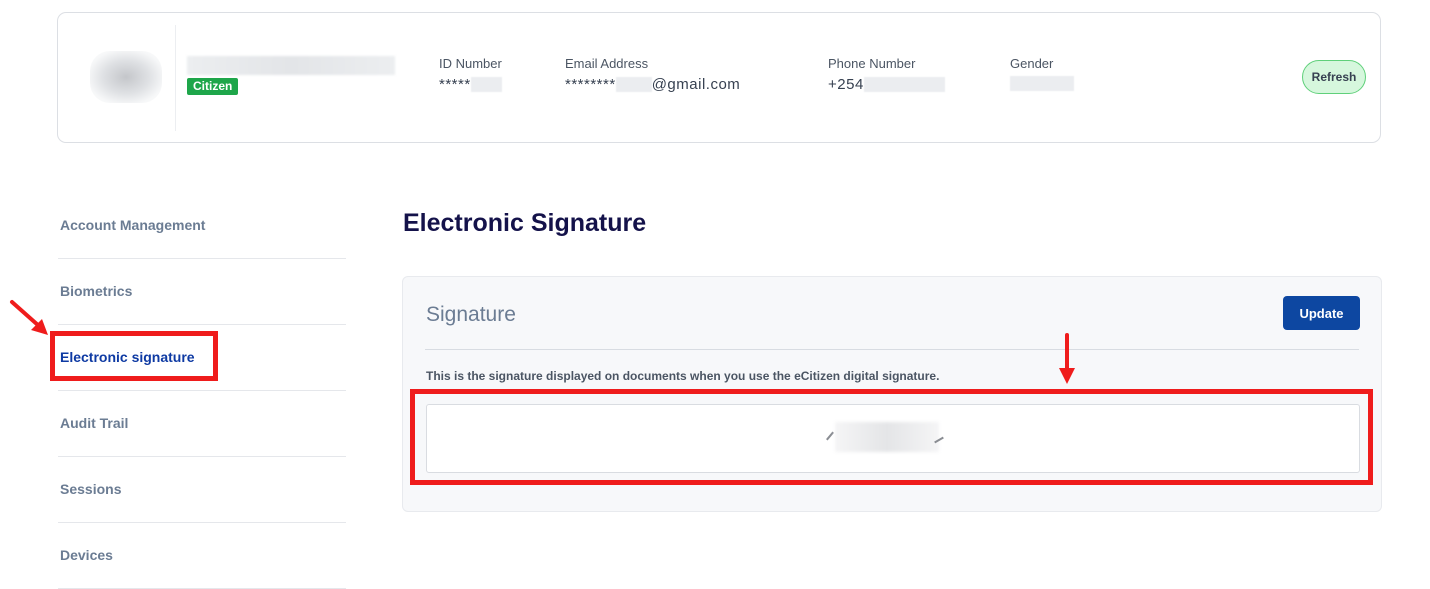 This screenshot has width=1430, height=589. Describe the element at coordinates (846, 84) in the screenshot. I see `phone-prefix: +254` at that location.